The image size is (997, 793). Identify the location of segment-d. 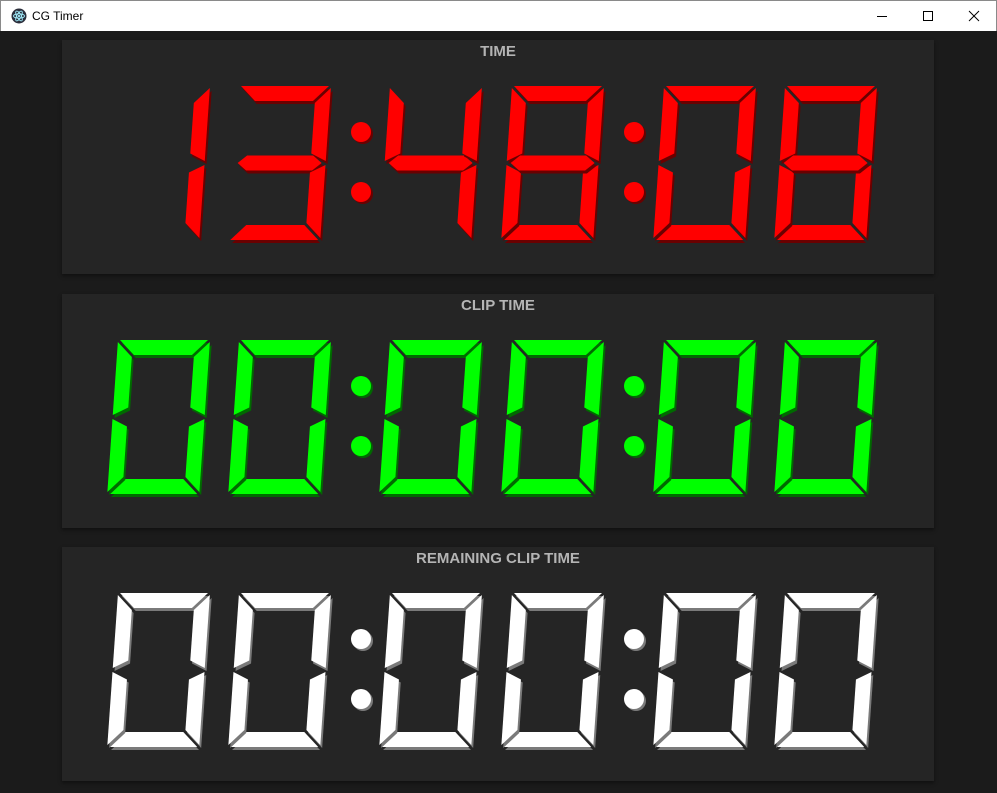
(274, 232).